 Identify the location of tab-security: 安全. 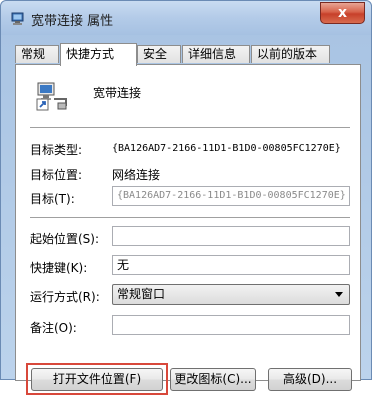
(159, 54).